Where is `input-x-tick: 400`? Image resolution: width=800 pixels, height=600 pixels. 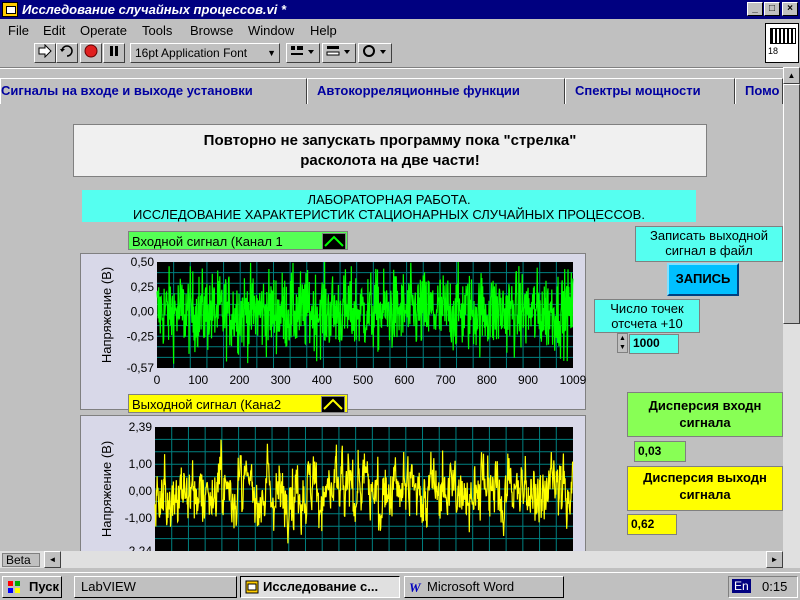
input-x-tick: 400 is located at coordinates (322, 380).